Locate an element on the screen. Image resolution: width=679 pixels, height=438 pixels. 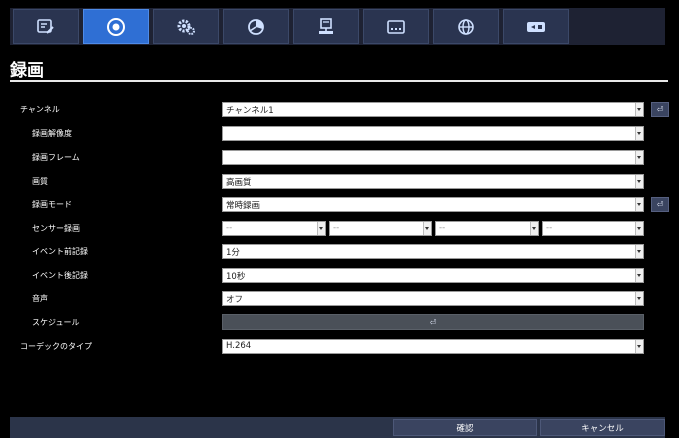
channel-label: チャンネル is located at coordinates (40, 109).